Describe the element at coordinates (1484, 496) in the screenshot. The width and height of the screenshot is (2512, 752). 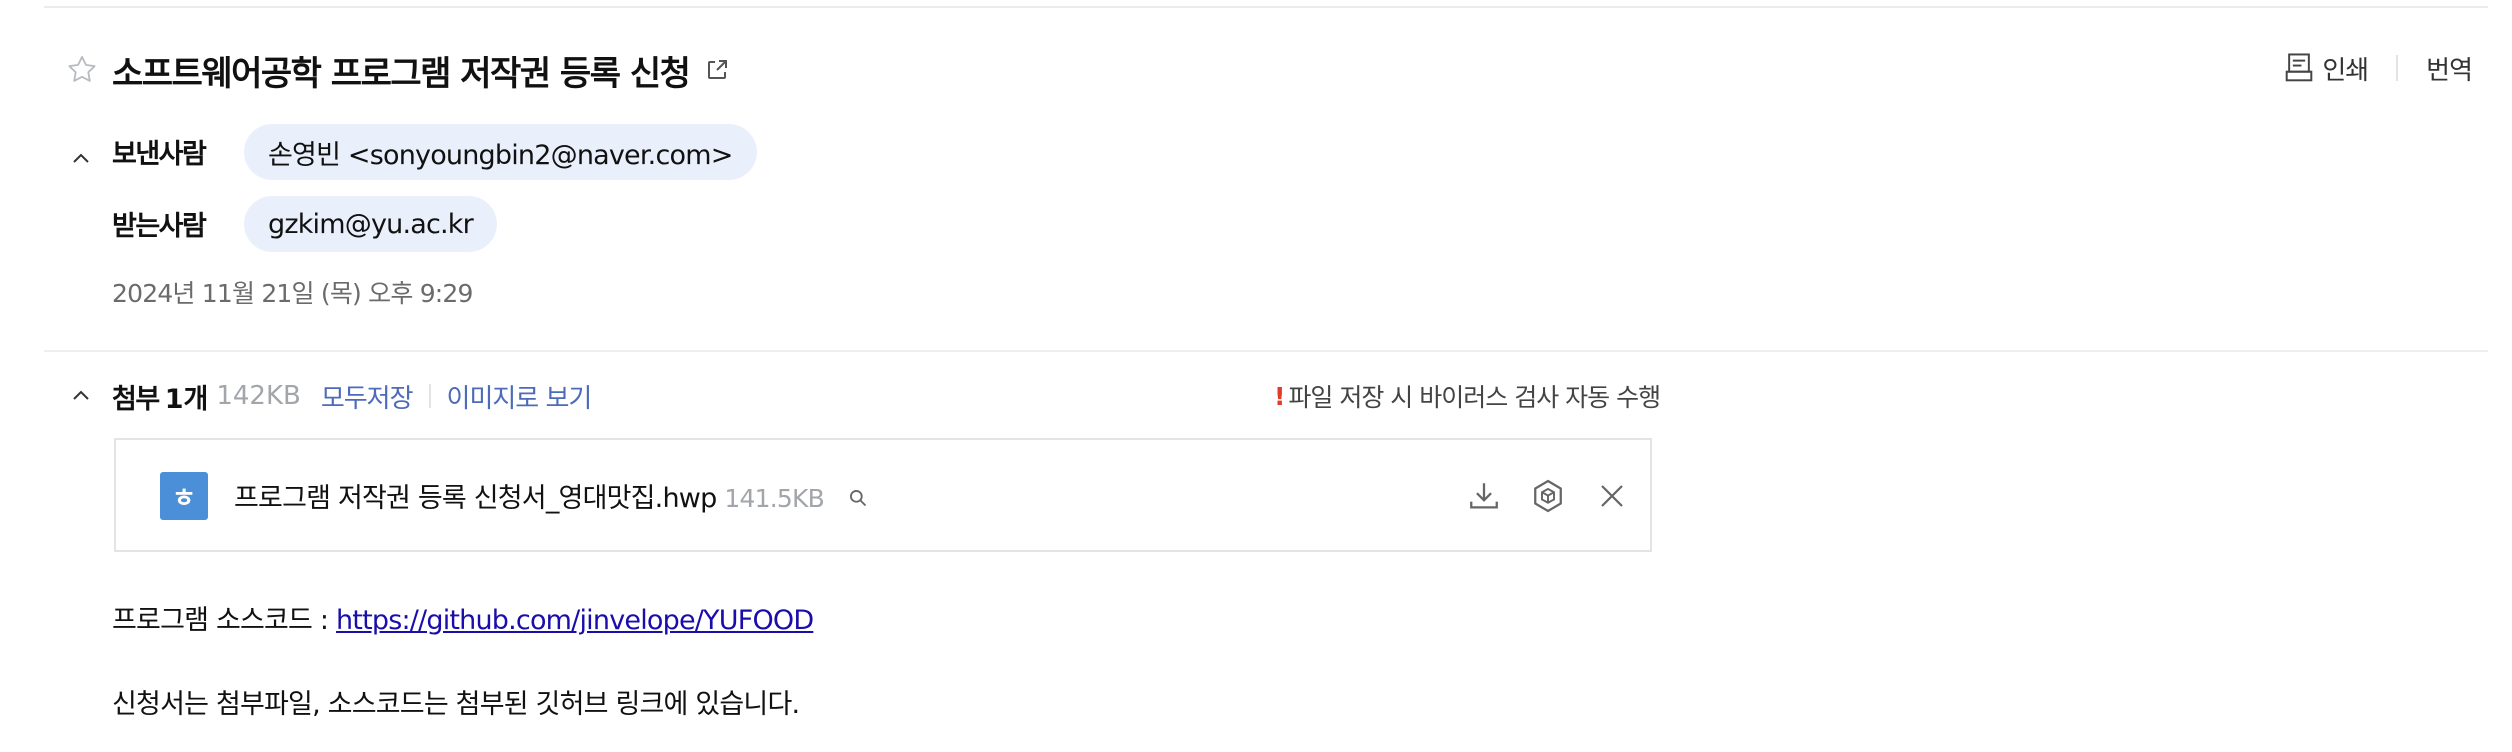
I see `download-icon` at that location.